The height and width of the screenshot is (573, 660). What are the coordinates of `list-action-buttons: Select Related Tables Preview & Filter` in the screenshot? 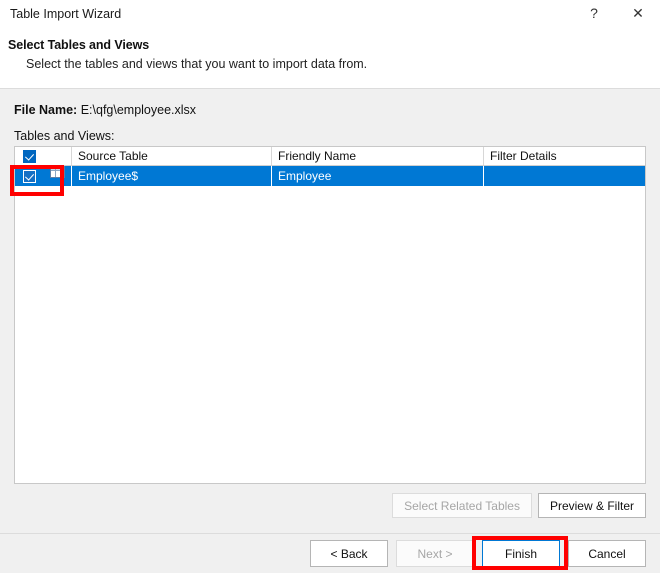 It's located at (519, 505).